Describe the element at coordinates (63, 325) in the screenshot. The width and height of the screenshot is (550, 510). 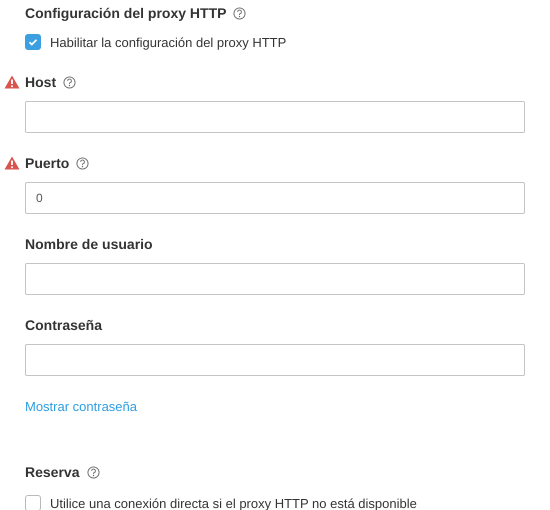
I see `field-label: Contraseña` at that location.